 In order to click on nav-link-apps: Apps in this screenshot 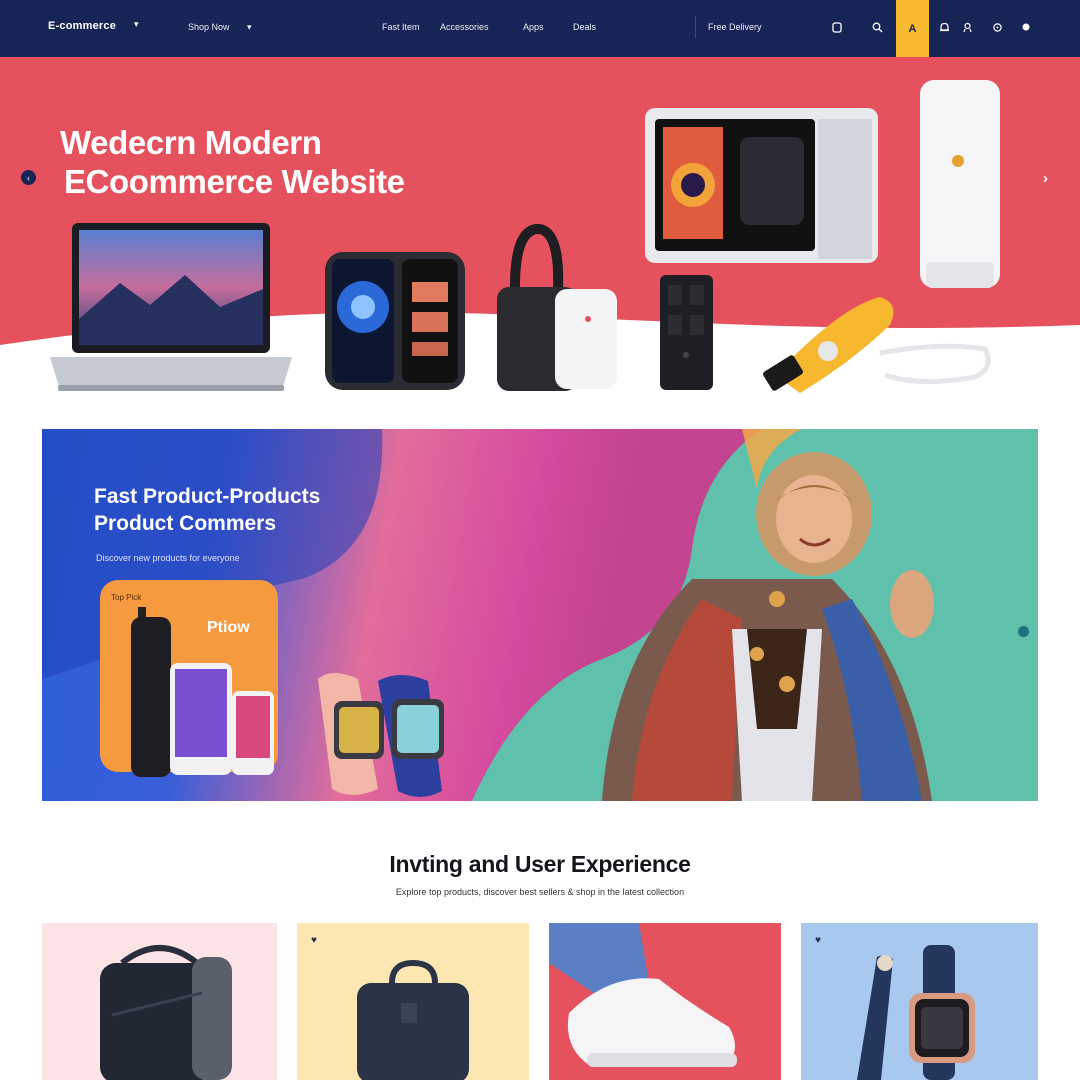, I will do `click(533, 27)`.